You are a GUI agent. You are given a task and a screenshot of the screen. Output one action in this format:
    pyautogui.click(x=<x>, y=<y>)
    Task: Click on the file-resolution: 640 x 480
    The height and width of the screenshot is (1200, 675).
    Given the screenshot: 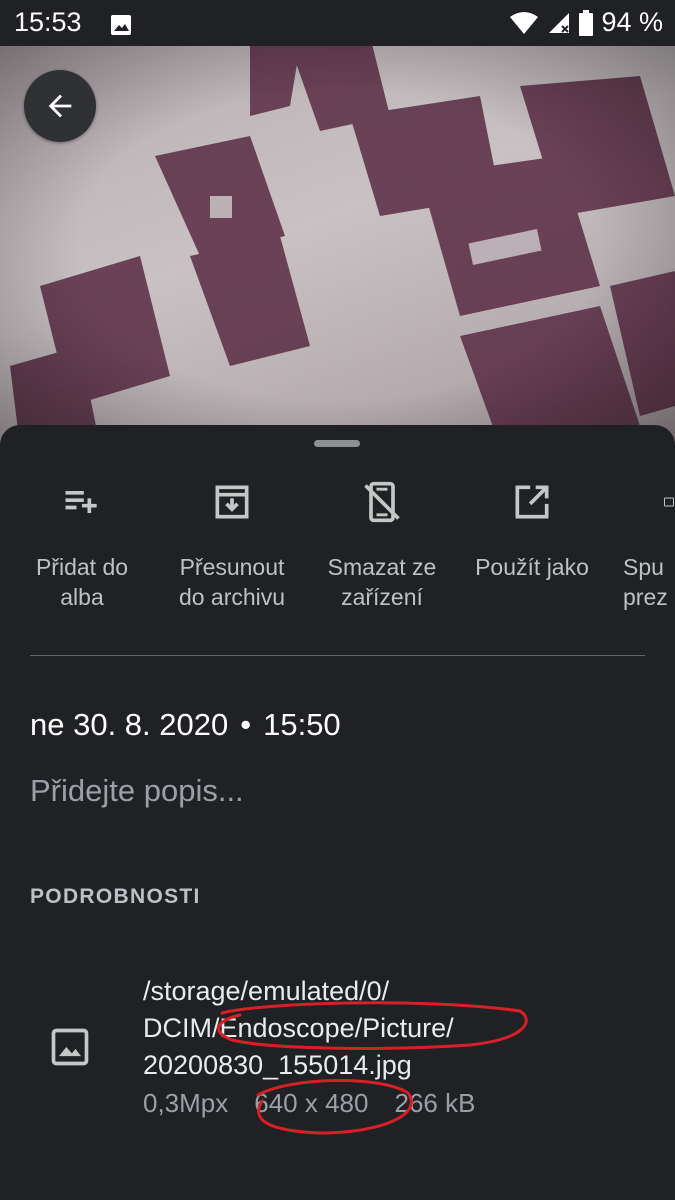 What is the action you would take?
    pyautogui.click(x=311, y=1103)
    